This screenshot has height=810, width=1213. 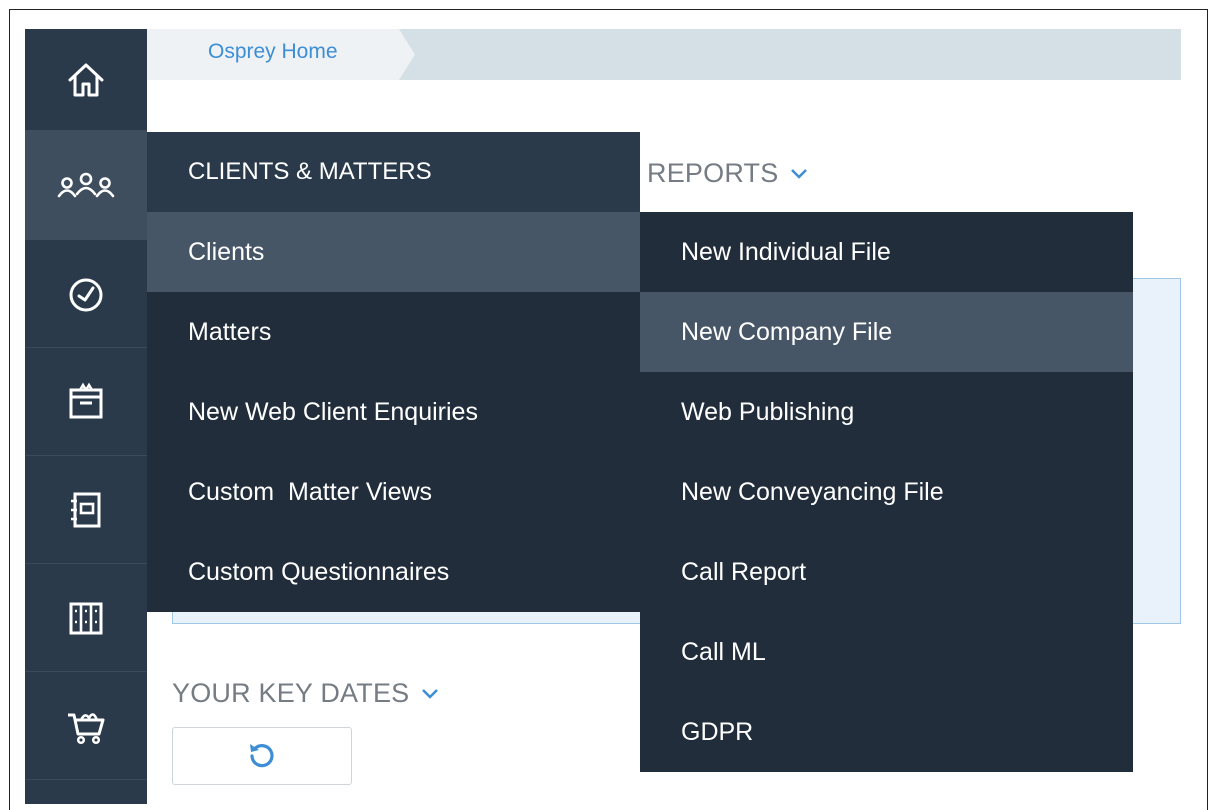 I want to click on submenu-item-gdpr: GDPR, so click(x=886, y=732).